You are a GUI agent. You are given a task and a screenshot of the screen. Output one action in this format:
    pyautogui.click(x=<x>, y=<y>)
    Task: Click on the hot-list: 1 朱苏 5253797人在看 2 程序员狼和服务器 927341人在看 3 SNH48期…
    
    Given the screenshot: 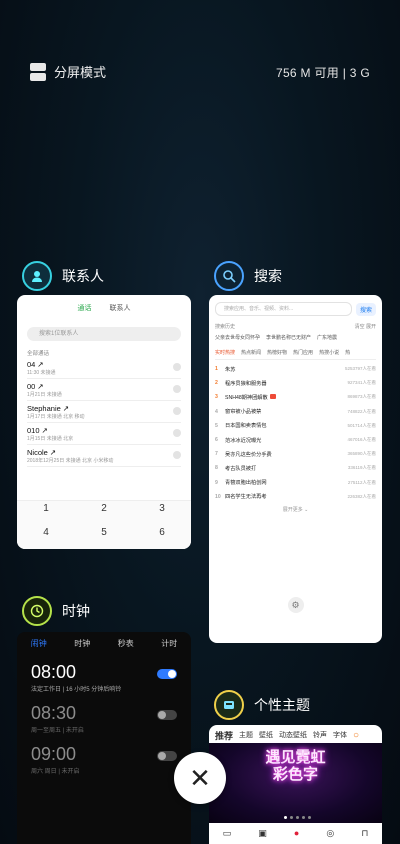 What is the action you would take?
    pyautogui.click(x=295, y=433)
    